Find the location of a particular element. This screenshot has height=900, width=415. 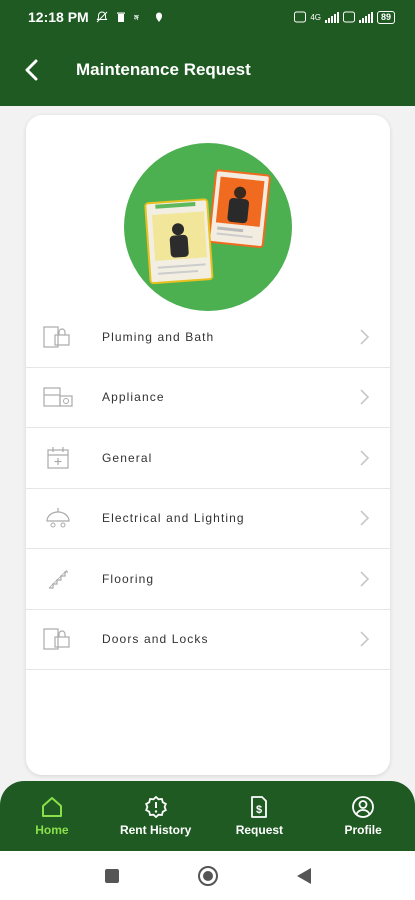

triangle-back-icon is located at coordinates (303, 875).